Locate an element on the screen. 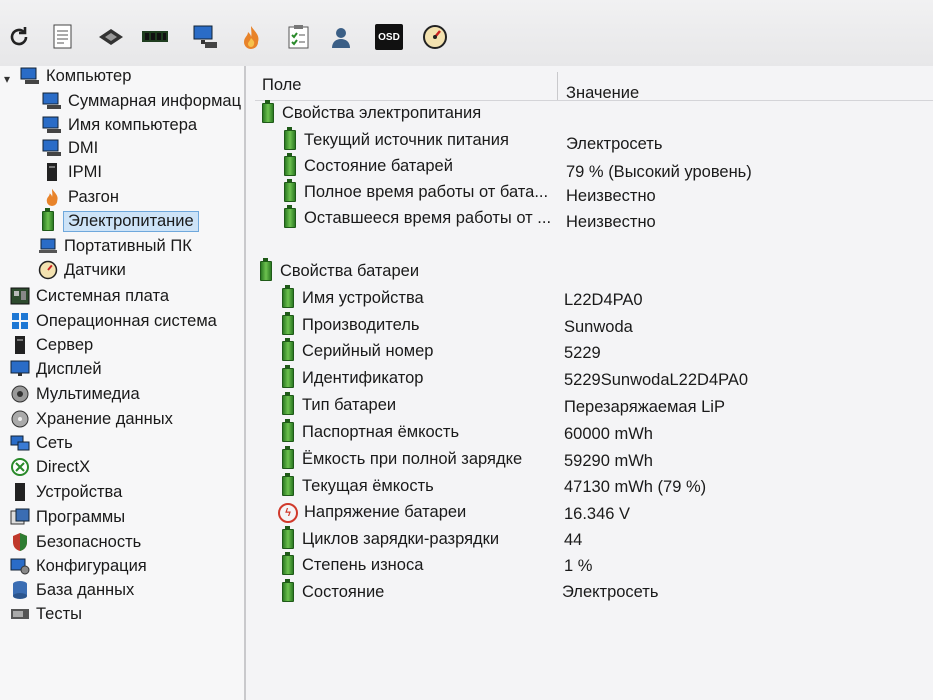  tree-item-server: Сервер is located at coordinates (51, 345).